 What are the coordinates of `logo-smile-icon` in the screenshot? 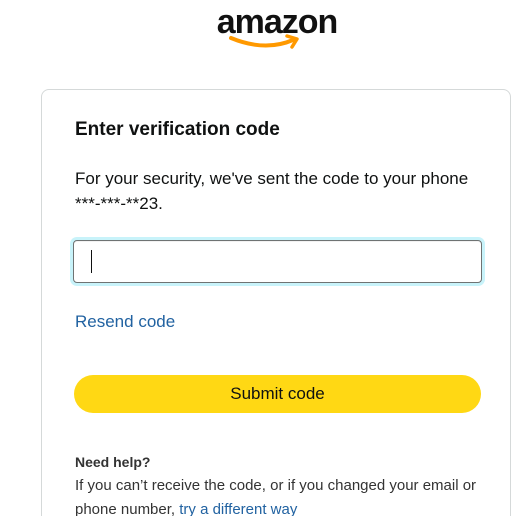 It's located at (264, 41).